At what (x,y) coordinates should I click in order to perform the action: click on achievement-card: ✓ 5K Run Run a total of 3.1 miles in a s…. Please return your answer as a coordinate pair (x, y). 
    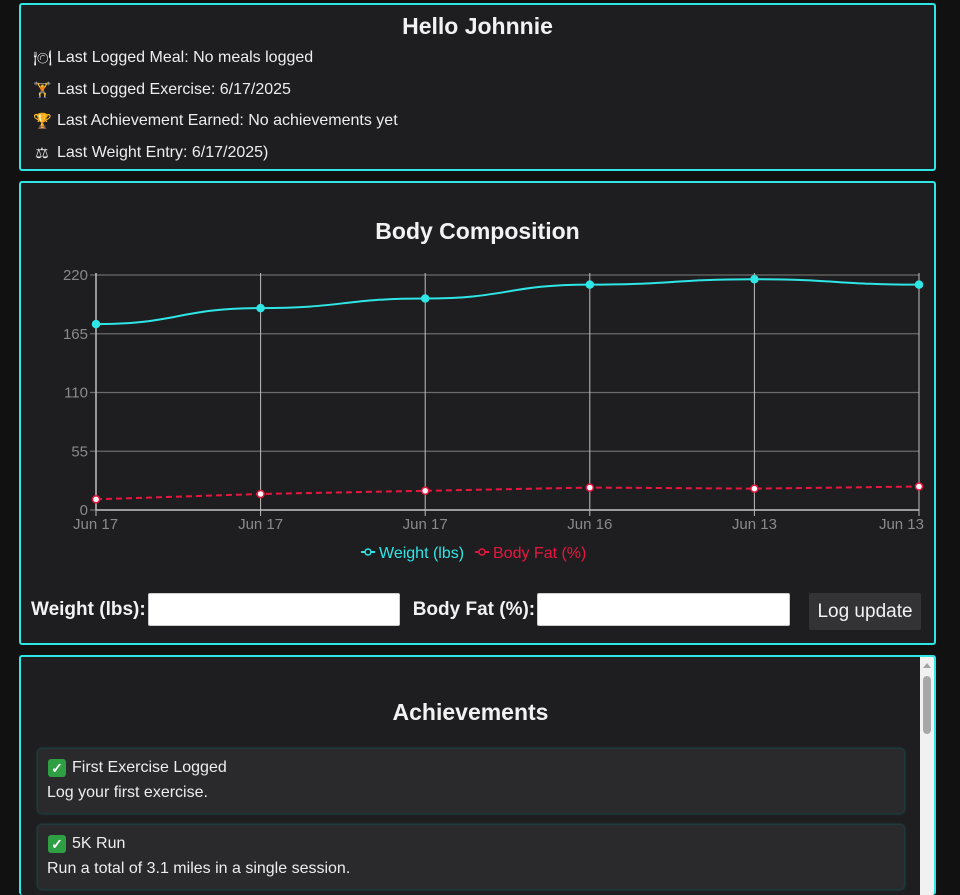
    Looking at the image, I should click on (471, 857).